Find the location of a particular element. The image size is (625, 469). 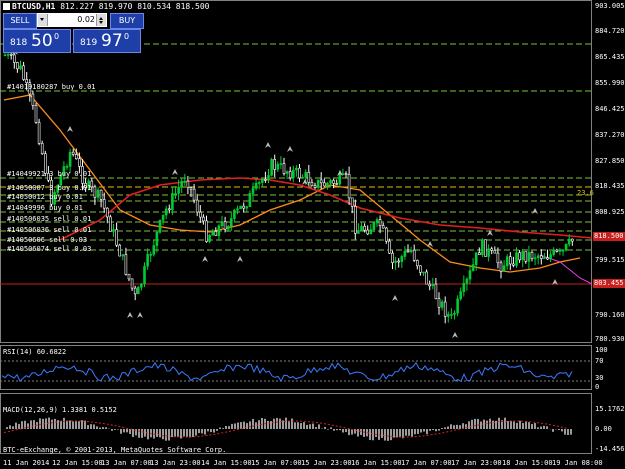

time-axis-label: 11 Jan 2014 is located at coordinates (26, 463).